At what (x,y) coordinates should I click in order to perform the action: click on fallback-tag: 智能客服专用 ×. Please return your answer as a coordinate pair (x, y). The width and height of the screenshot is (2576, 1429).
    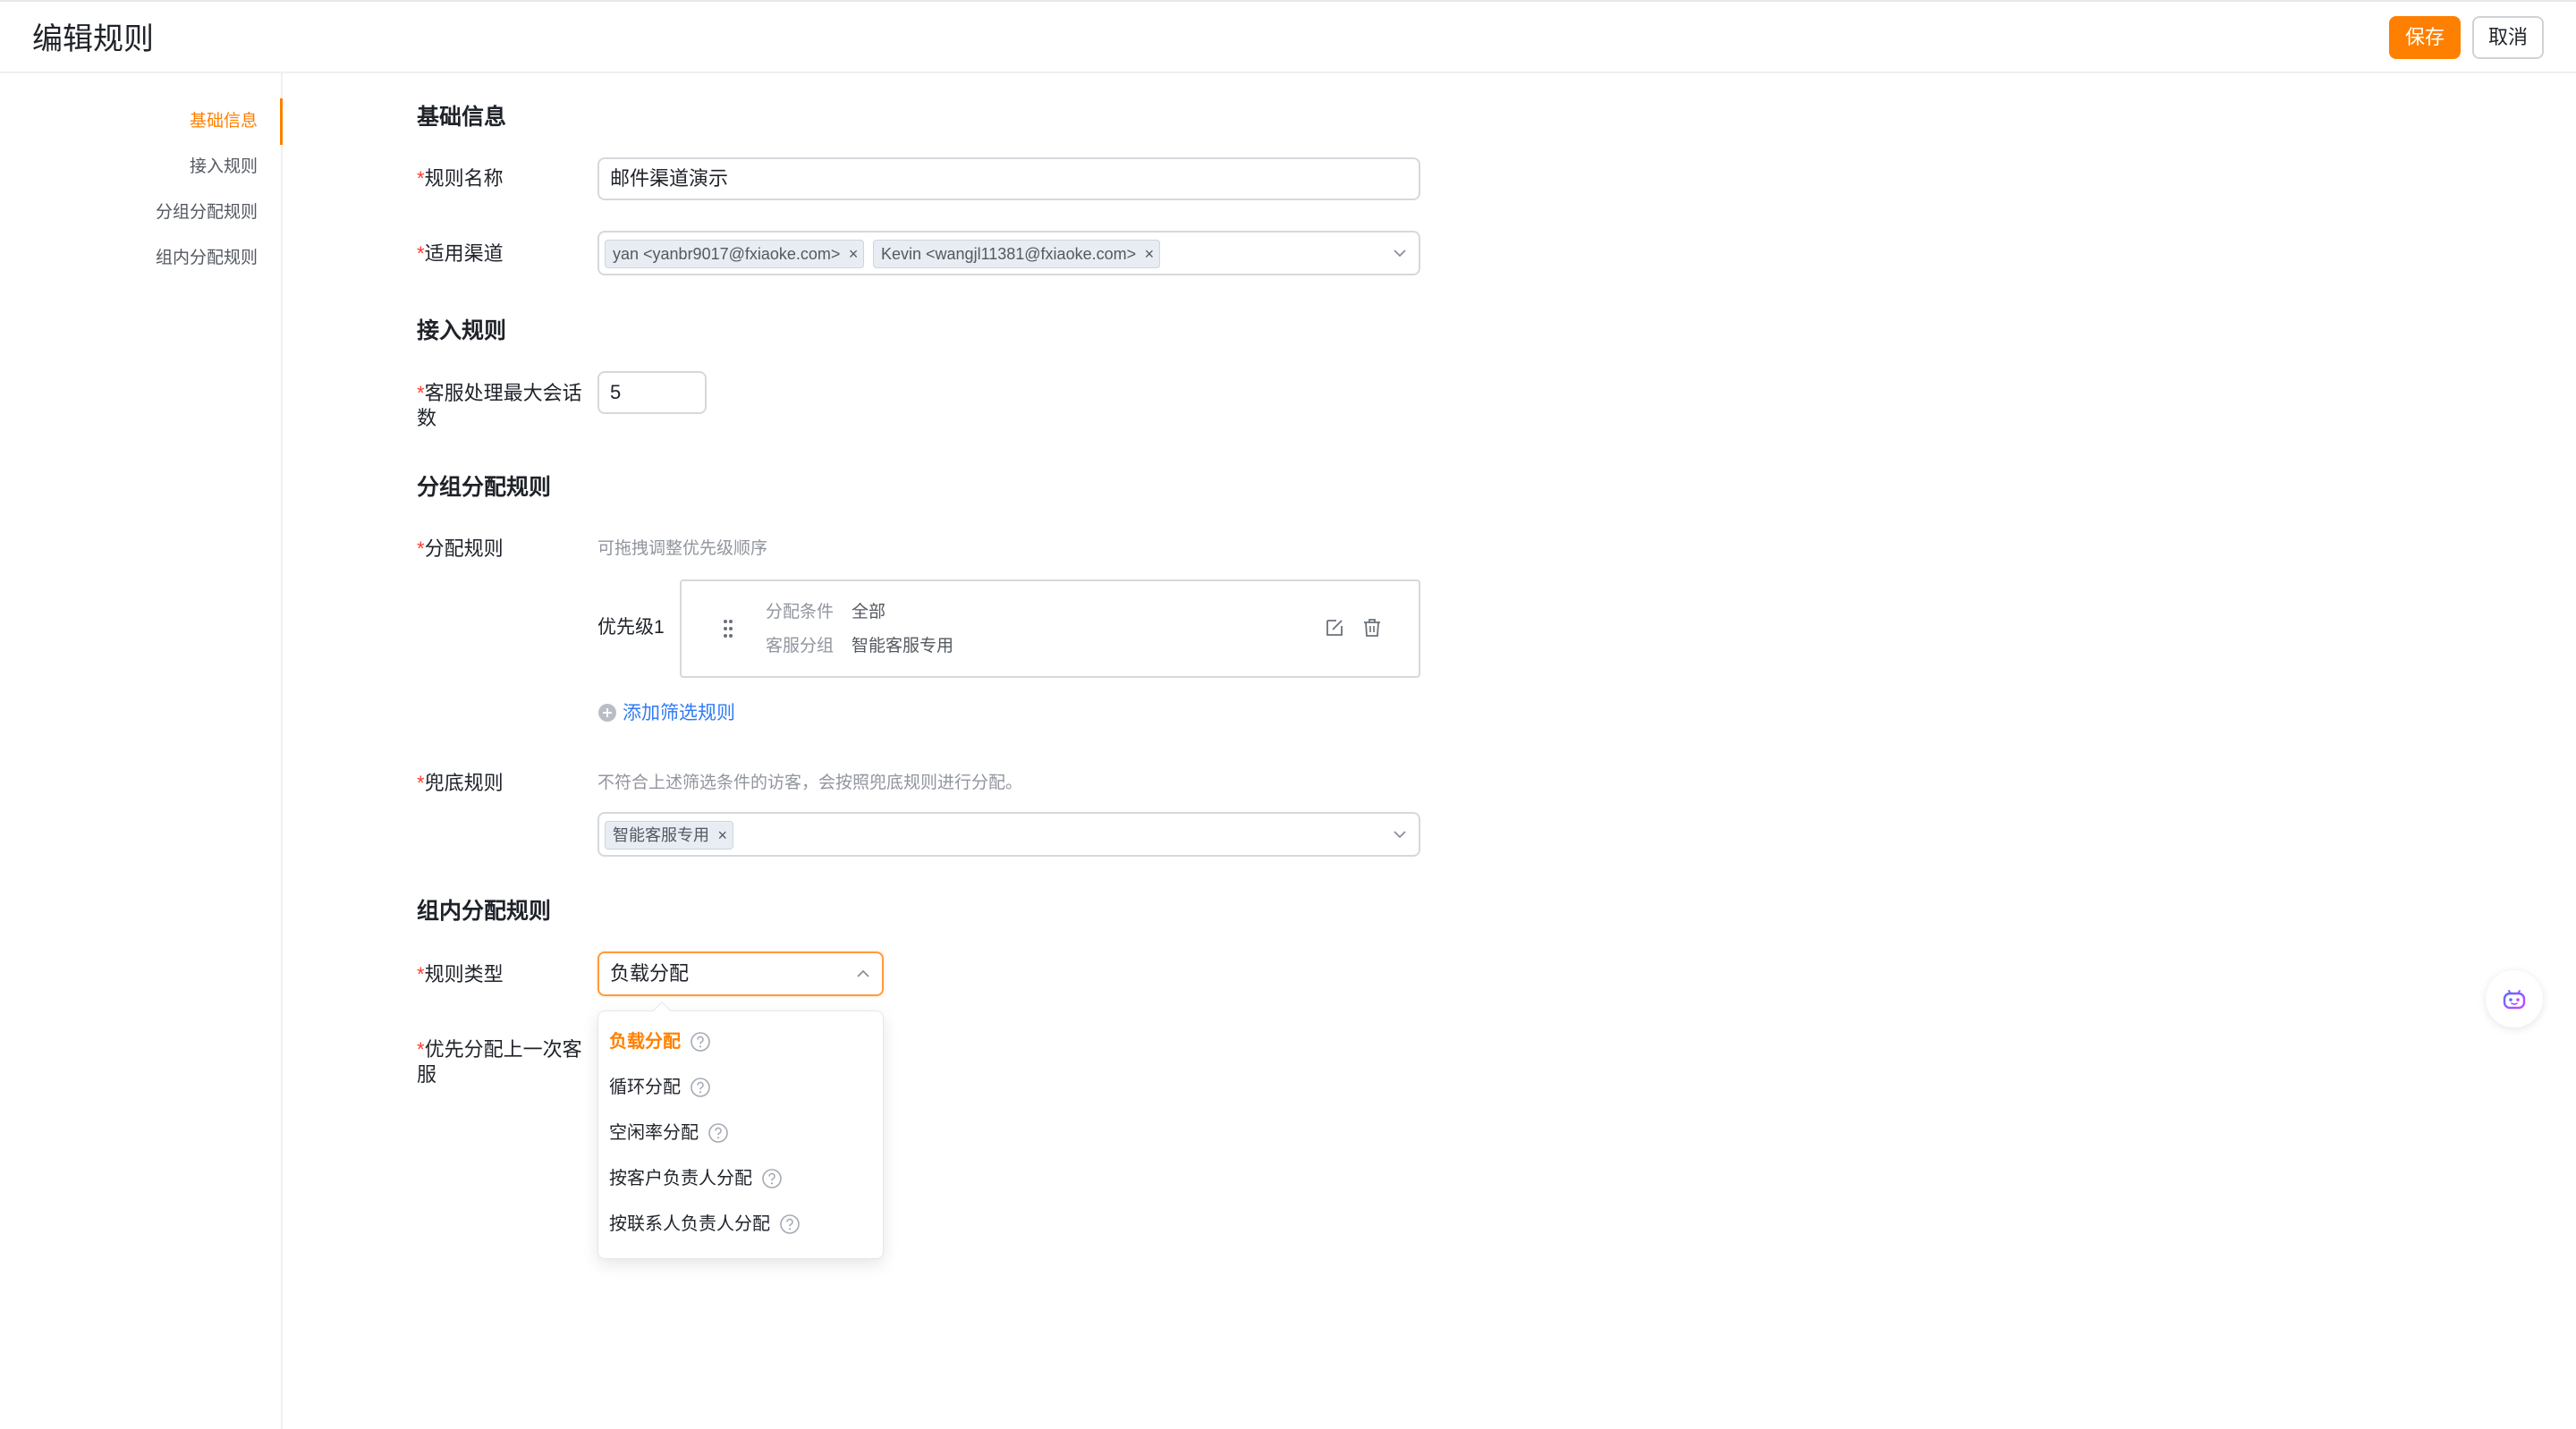
    Looking at the image, I should click on (669, 835).